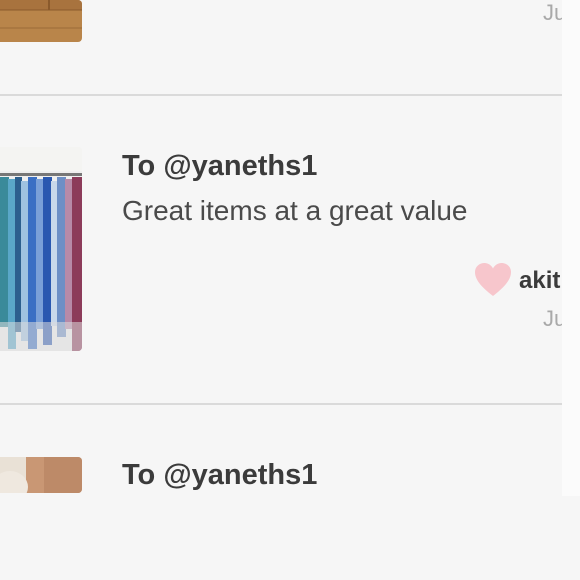 The image size is (580, 580). I want to click on heart-icon, so click(493, 280).